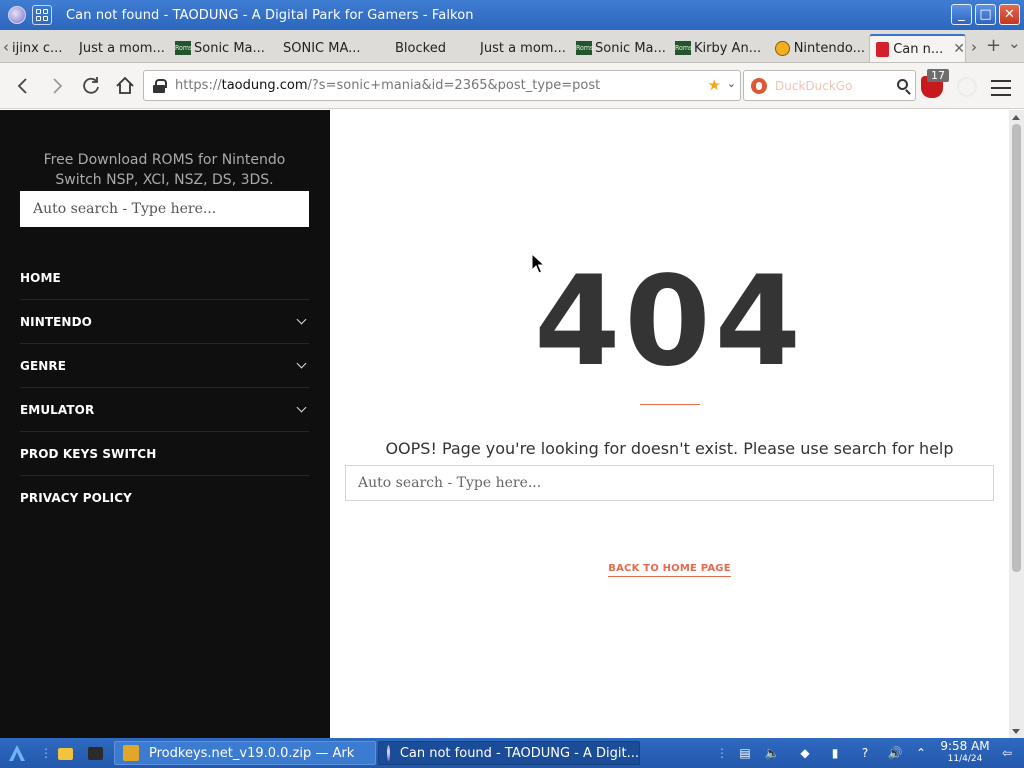 The image size is (1024, 768). Describe the element at coordinates (164, 322) in the screenshot. I see `menu-item-nintendo: NINTENDO` at that location.